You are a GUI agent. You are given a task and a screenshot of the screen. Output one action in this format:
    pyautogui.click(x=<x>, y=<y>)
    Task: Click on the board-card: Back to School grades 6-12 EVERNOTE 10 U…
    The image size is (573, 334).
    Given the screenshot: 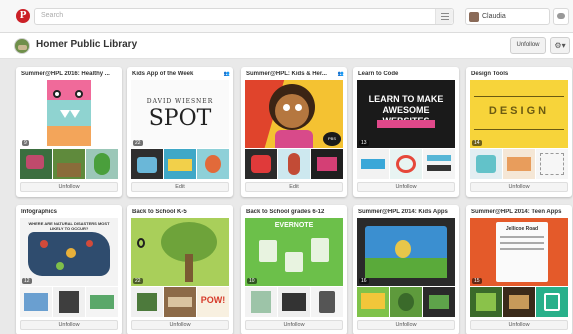 What is the action you would take?
    pyautogui.click(x=294, y=269)
    